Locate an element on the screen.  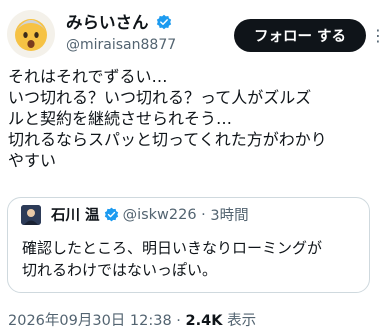
quote-avatar is located at coordinates (31, 215).